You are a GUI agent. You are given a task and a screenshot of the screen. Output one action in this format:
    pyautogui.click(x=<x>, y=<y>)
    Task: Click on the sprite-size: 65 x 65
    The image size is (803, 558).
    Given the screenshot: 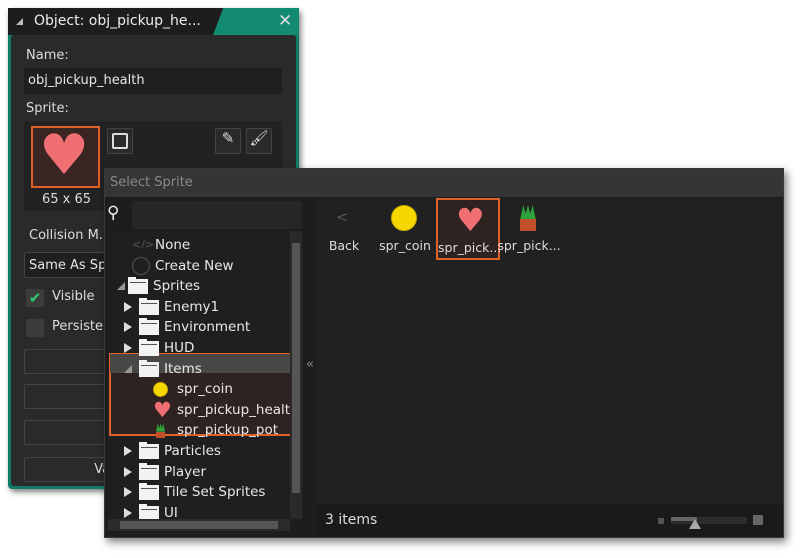 What is the action you would take?
    pyautogui.click(x=67, y=199)
    